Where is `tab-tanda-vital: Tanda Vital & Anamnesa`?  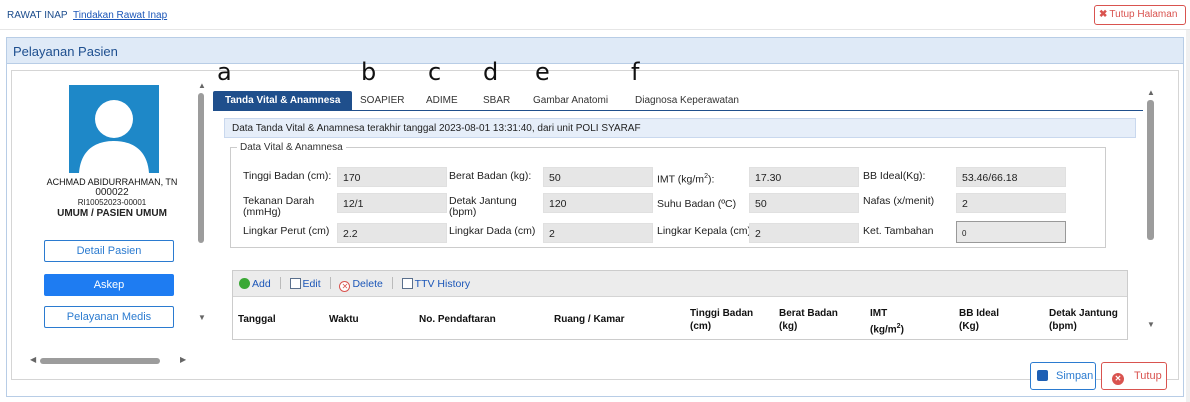 tab-tanda-vital: Tanda Vital & Anamnesa is located at coordinates (283, 101).